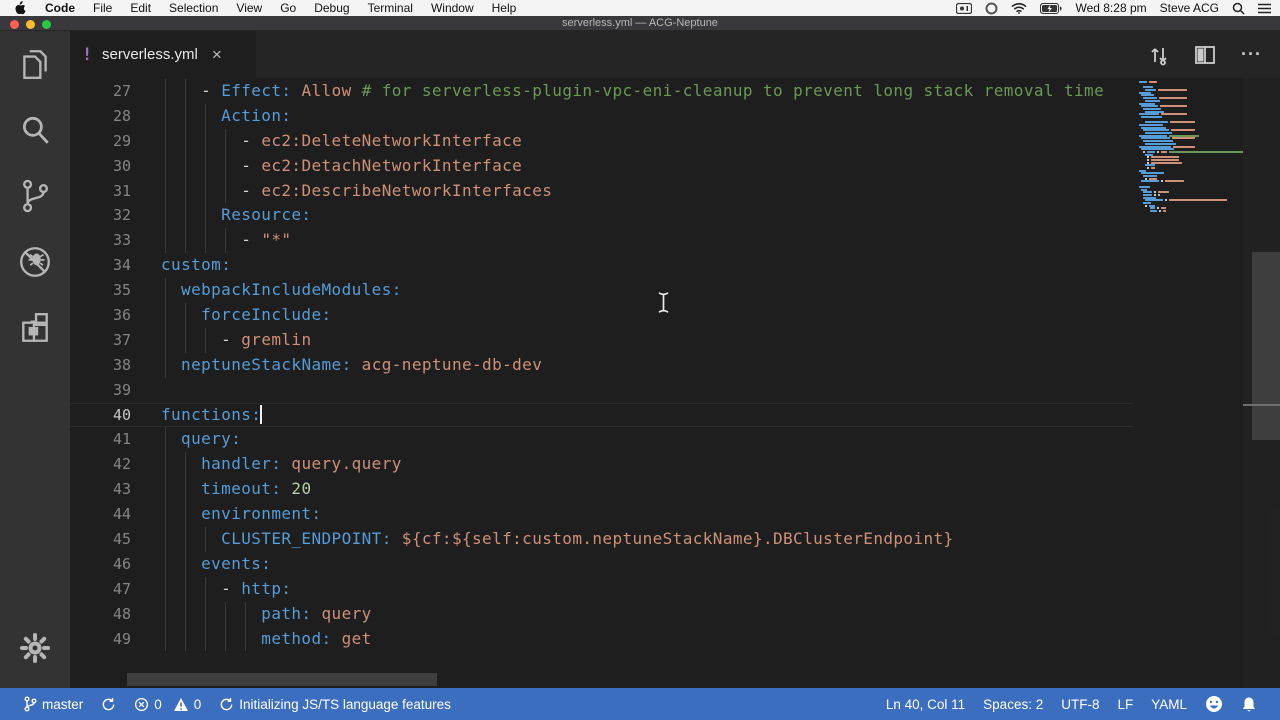 This screenshot has height=720, width=1280. Describe the element at coordinates (35, 130) in the screenshot. I see `search-icon` at that location.